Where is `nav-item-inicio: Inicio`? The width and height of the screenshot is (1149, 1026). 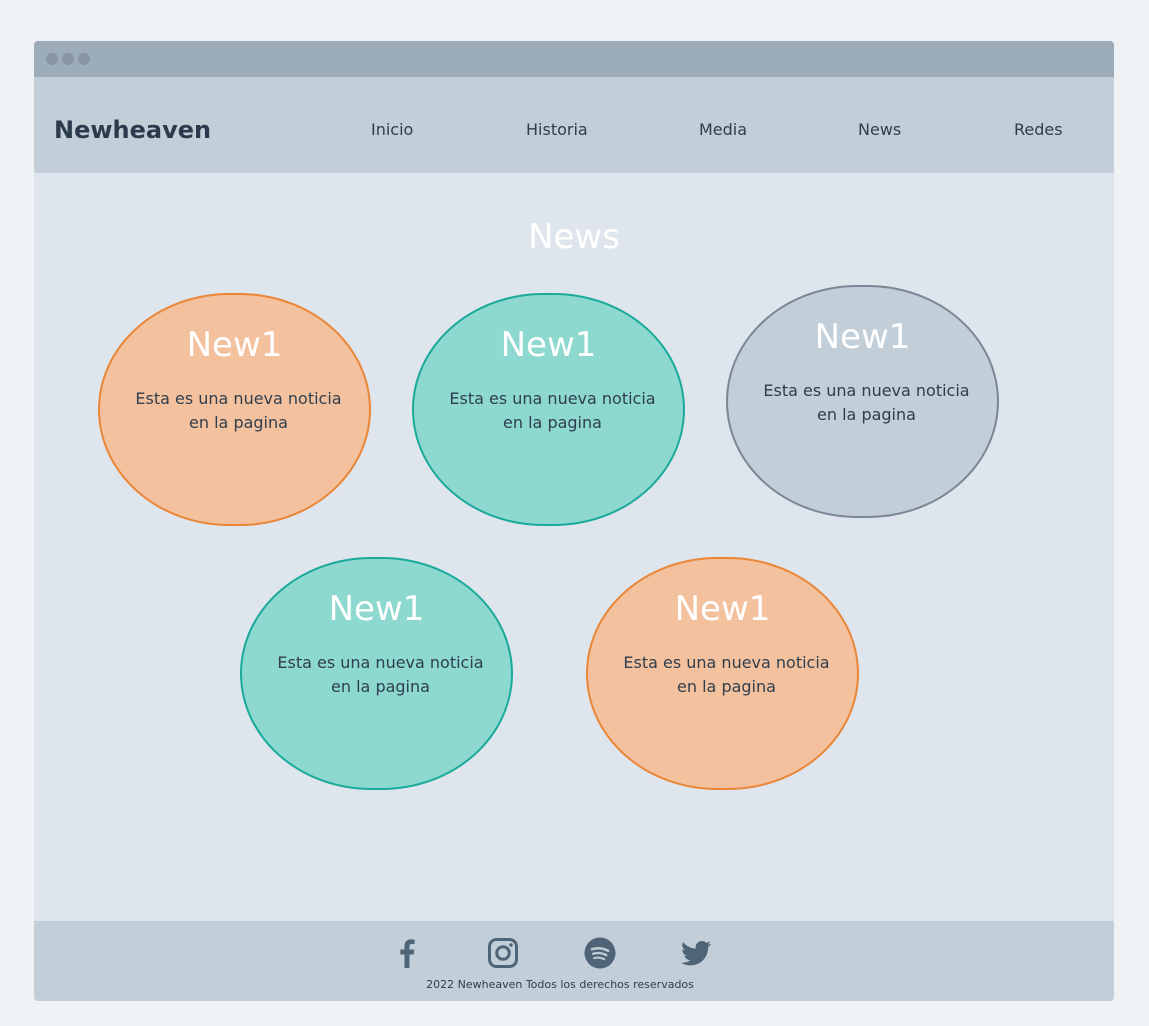 nav-item-inicio: Inicio is located at coordinates (392, 130).